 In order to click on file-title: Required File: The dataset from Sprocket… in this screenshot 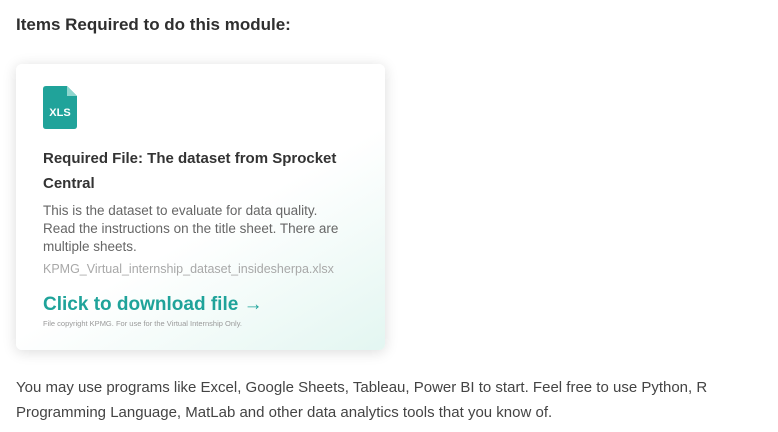, I will do `click(190, 171)`.